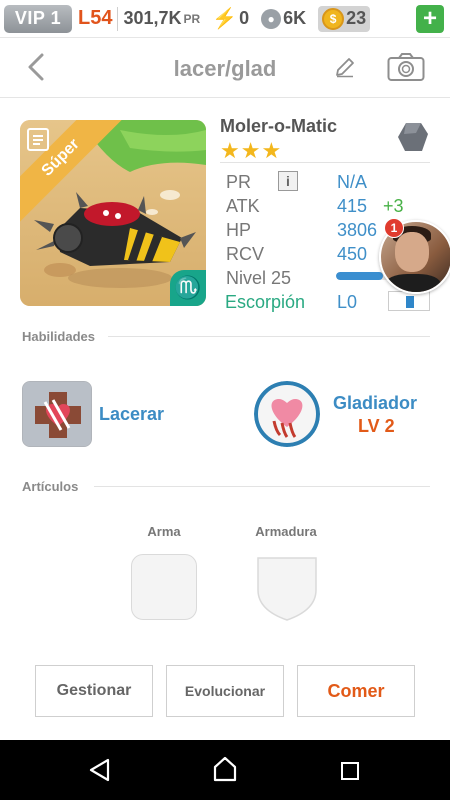 The image size is (450, 800). I want to click on avatar-face, so click(412, 252).